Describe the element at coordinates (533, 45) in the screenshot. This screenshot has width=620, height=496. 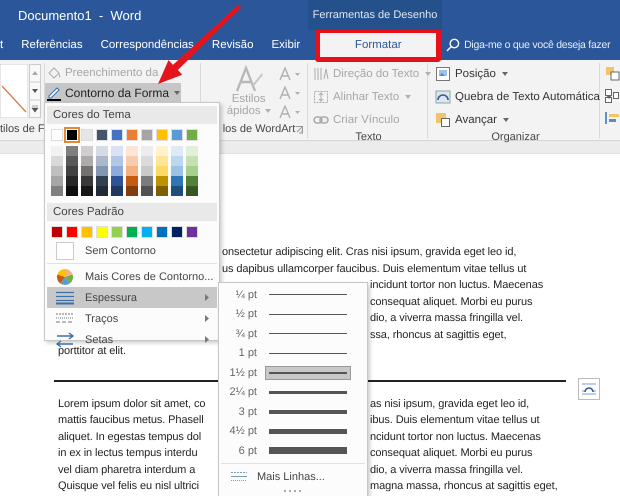
I see `search-field: Diga-me o que você deseja fazer` at that location.